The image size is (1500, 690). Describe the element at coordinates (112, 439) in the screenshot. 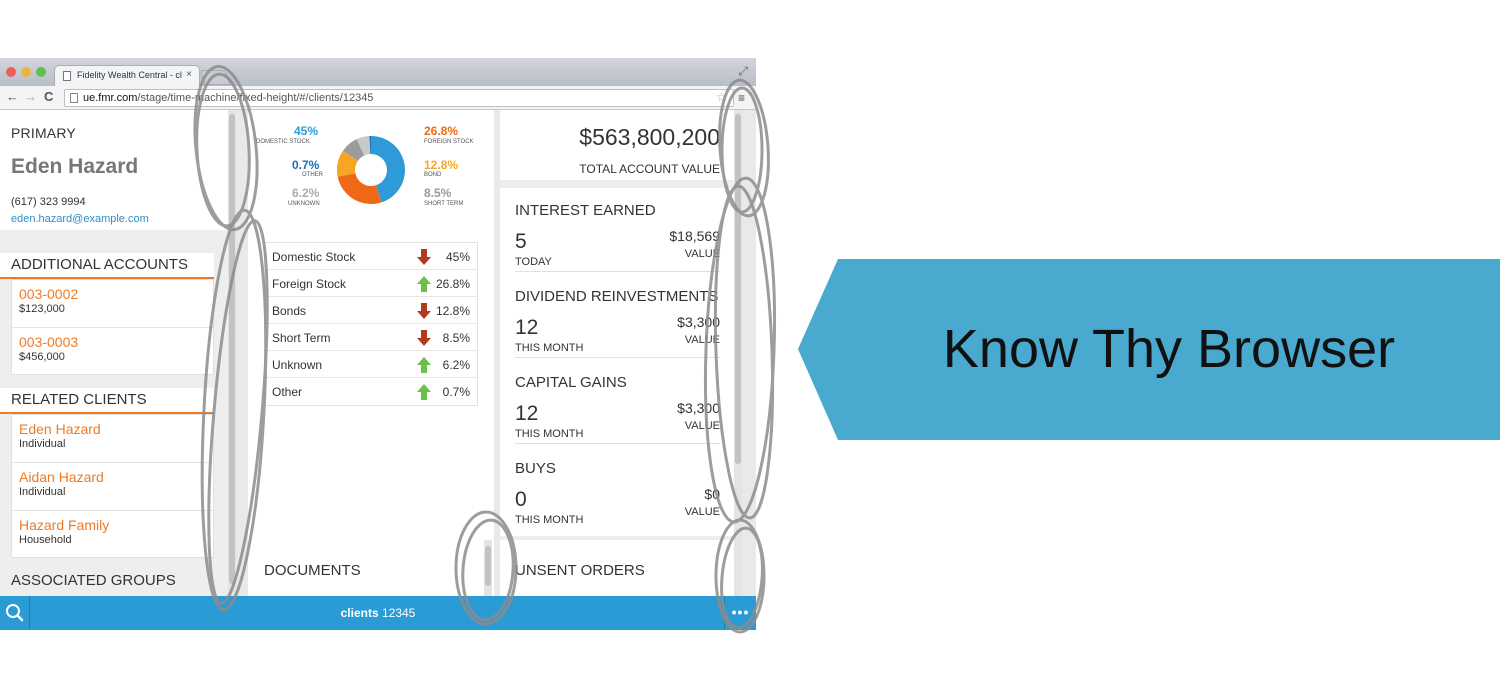

I see `related-client-item: Eden Hazard Individual` at that location.